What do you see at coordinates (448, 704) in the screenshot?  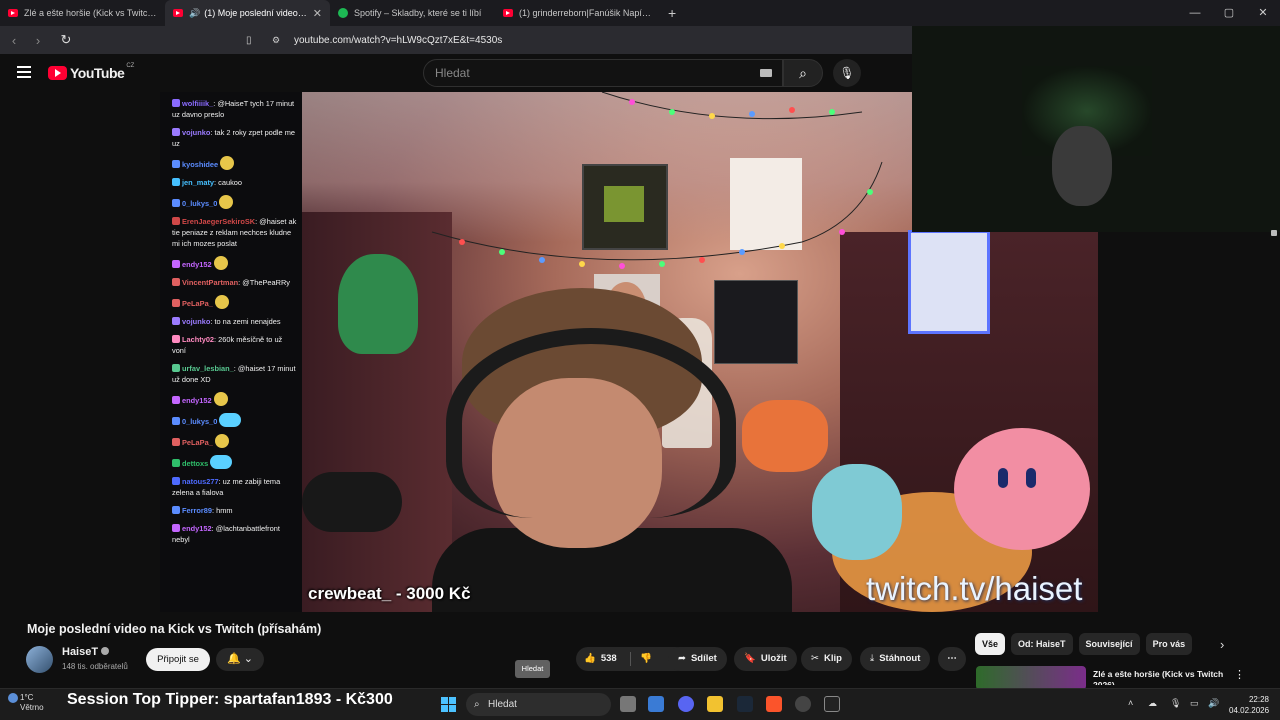 I see `windows-start-icon` at bounding box center [448, 704].